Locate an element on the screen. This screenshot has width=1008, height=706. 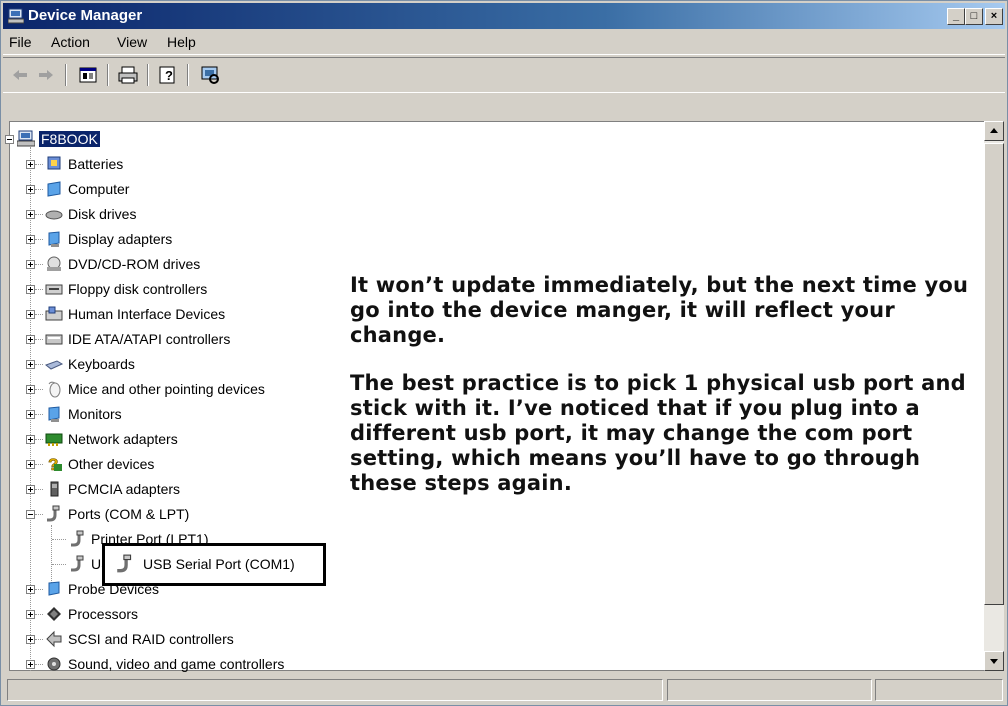
back-arrow-icon is located at coordinates (20, 75).